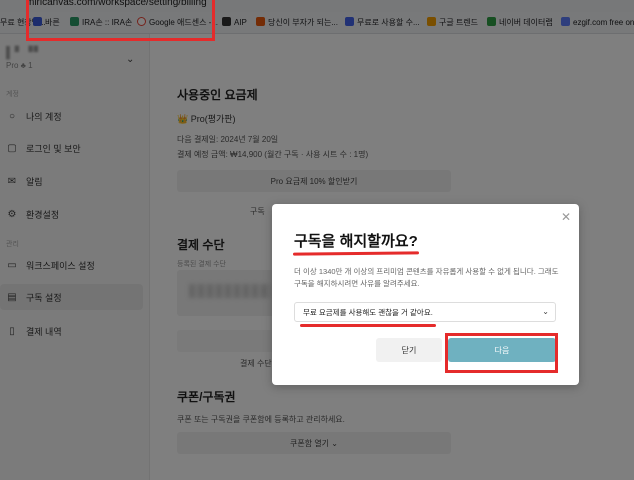  Describe the element at coordinates (368, 325) in the screenshot. I see `reason-highlight-underline` at that location.